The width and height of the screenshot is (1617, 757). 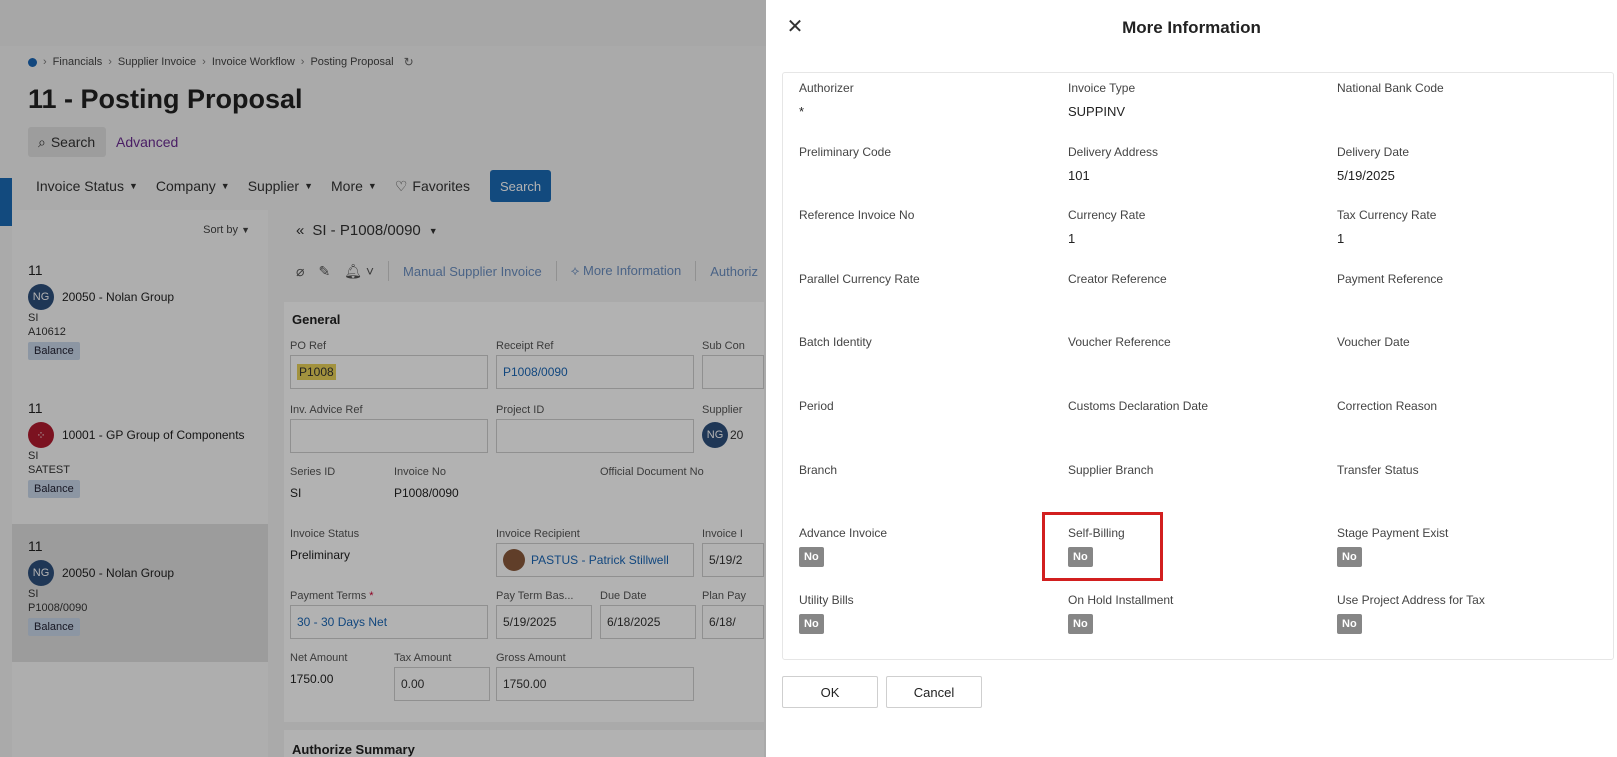 What do you see at coordinates (1457, 227) in the screenshot?
I see `tax-currency-rate-field: Tax Currency Rate 1` at bounding box center [1457, 227].